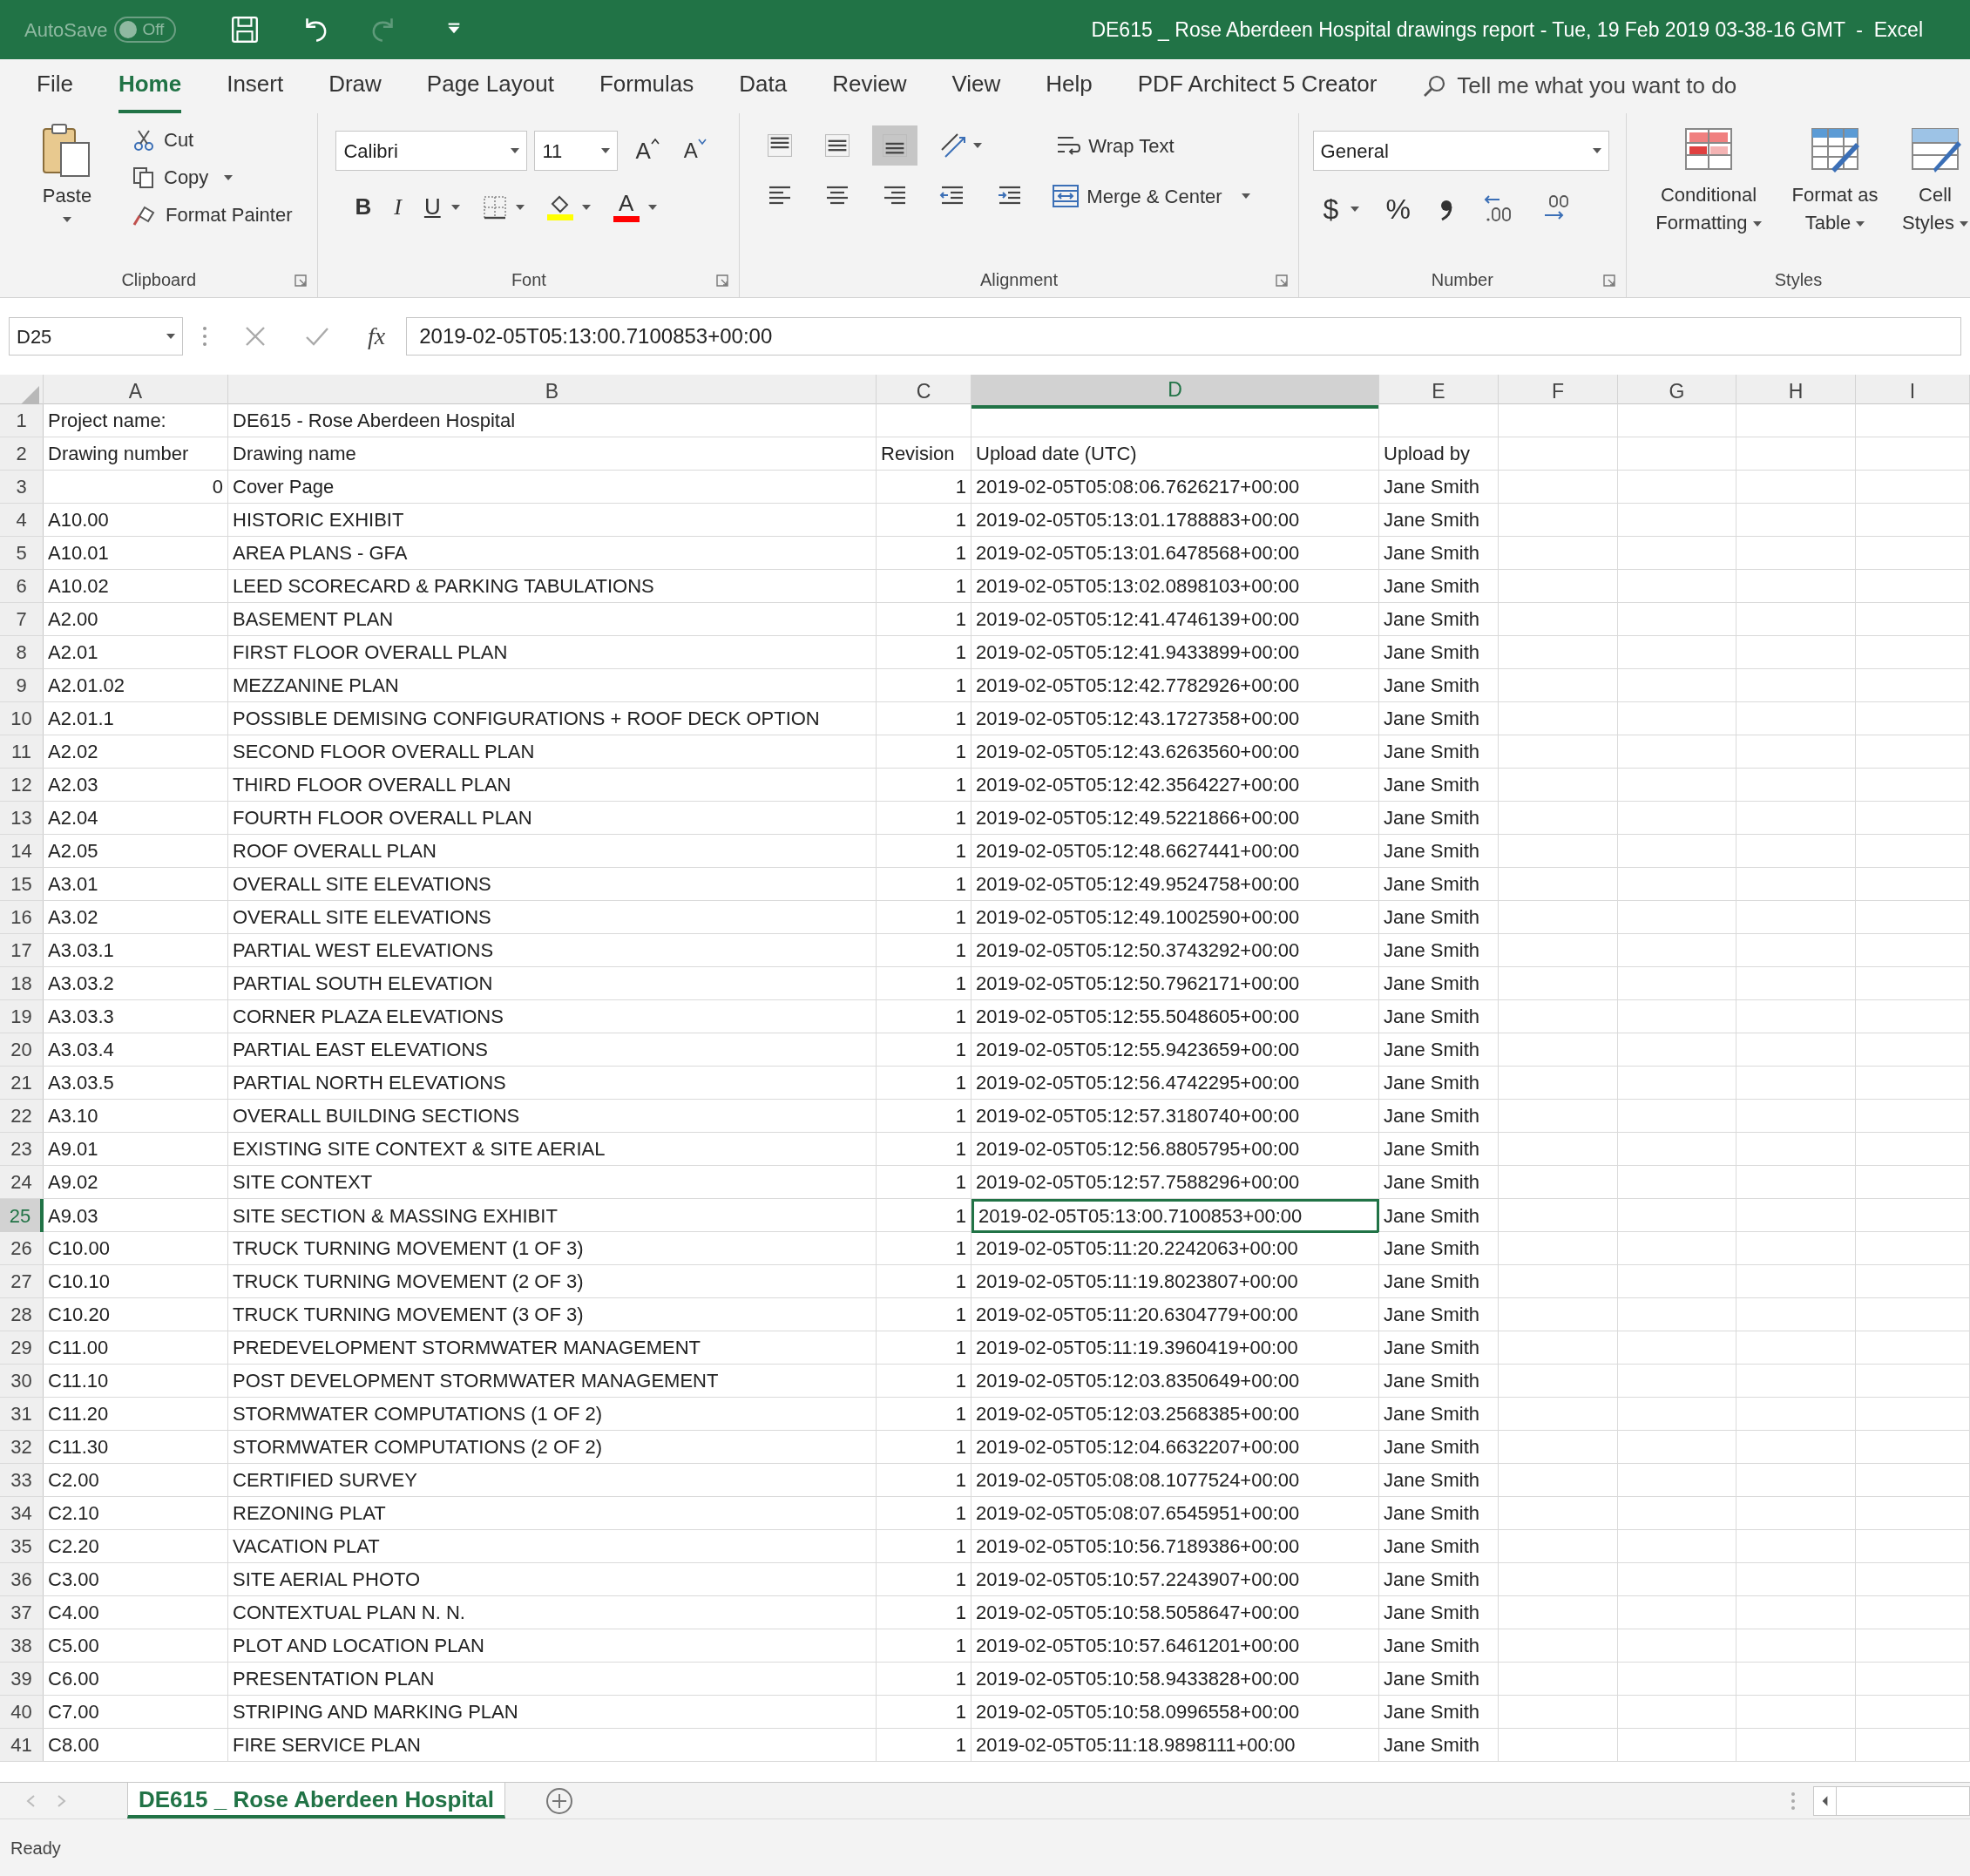 The height and width of the screenshot is (1876, 1970). What do you see at coordinates (22, 553) in the screenshot?
I see `row-header: 5` at bounding box center [22, 553].